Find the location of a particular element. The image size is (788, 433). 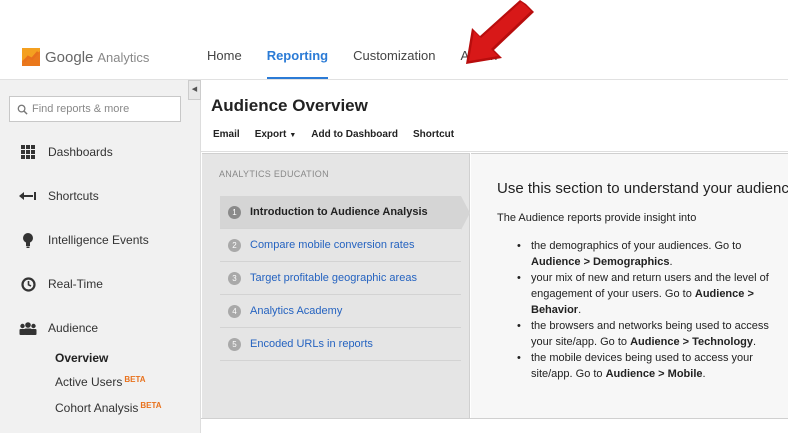

sidebar-subitem-cohort-analysis: Cohort Analysis BETA is located at coordinates (108, 408).